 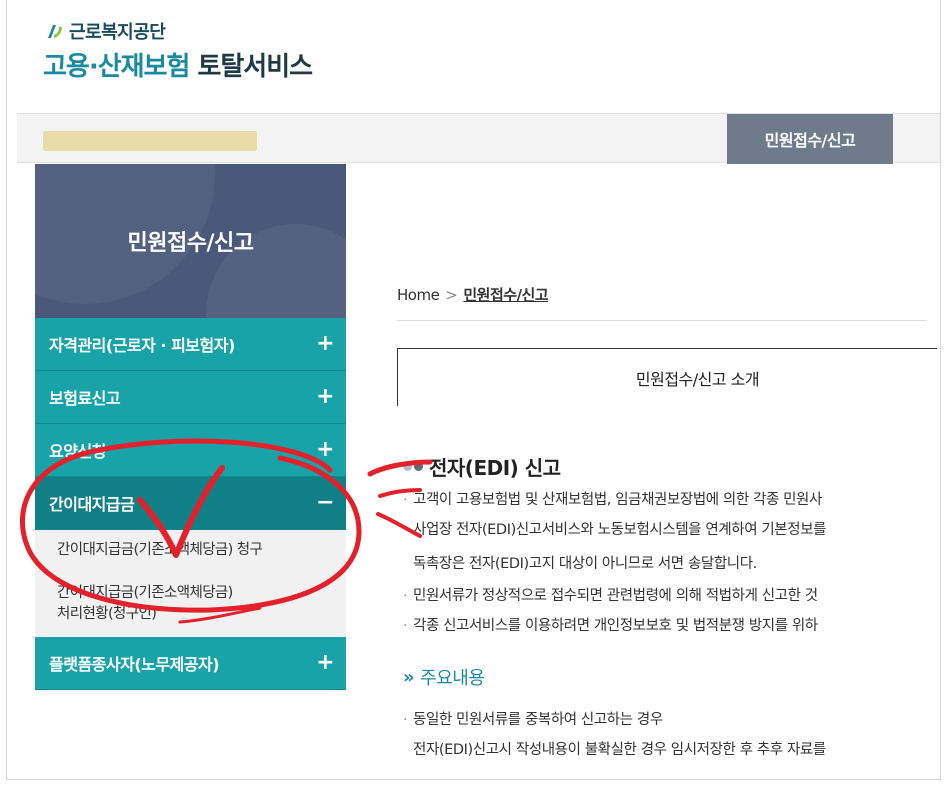 What do you see at coordinates (201, 550) in the screenshot?
I see `submenu-item-claim: 간이대지급금(기존소액체당금) 청구` at bounding box center [201, 550].